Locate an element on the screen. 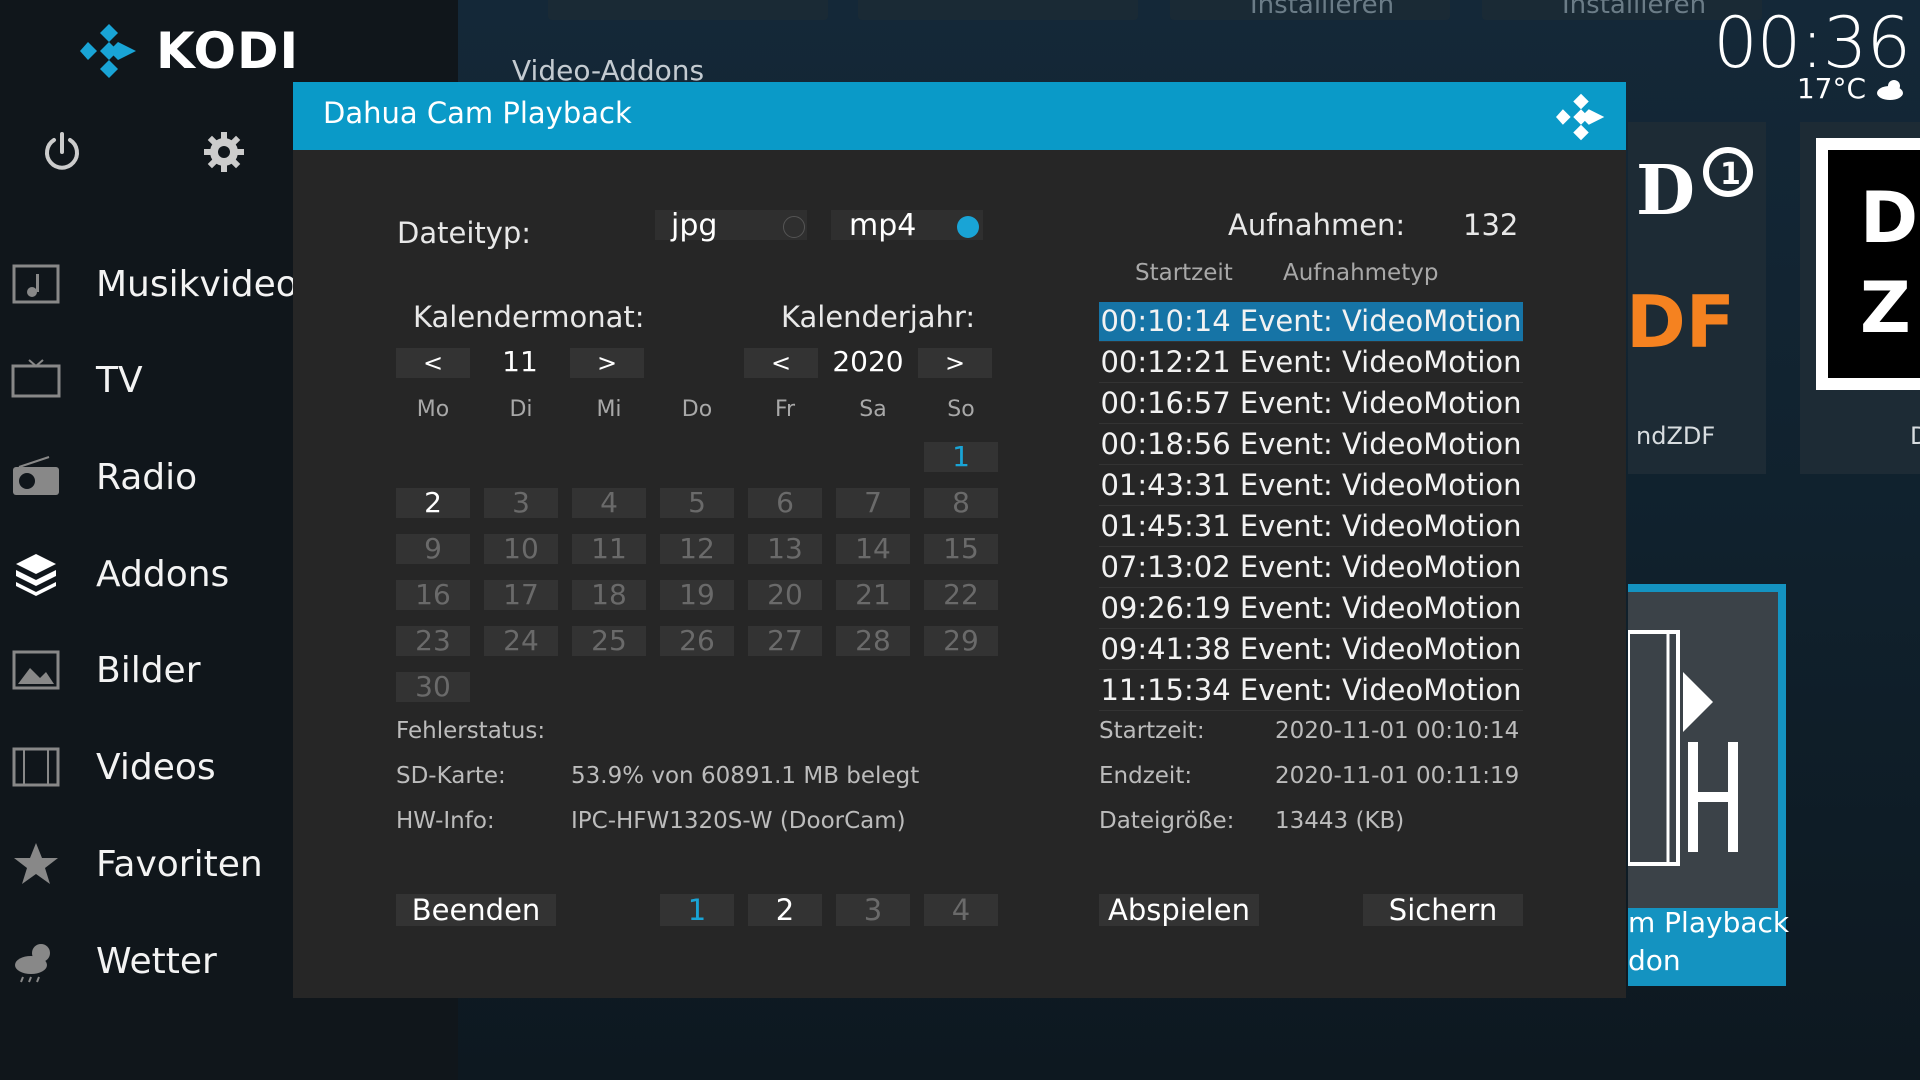  svg-text: Z is located at coordinates (1885, 308).